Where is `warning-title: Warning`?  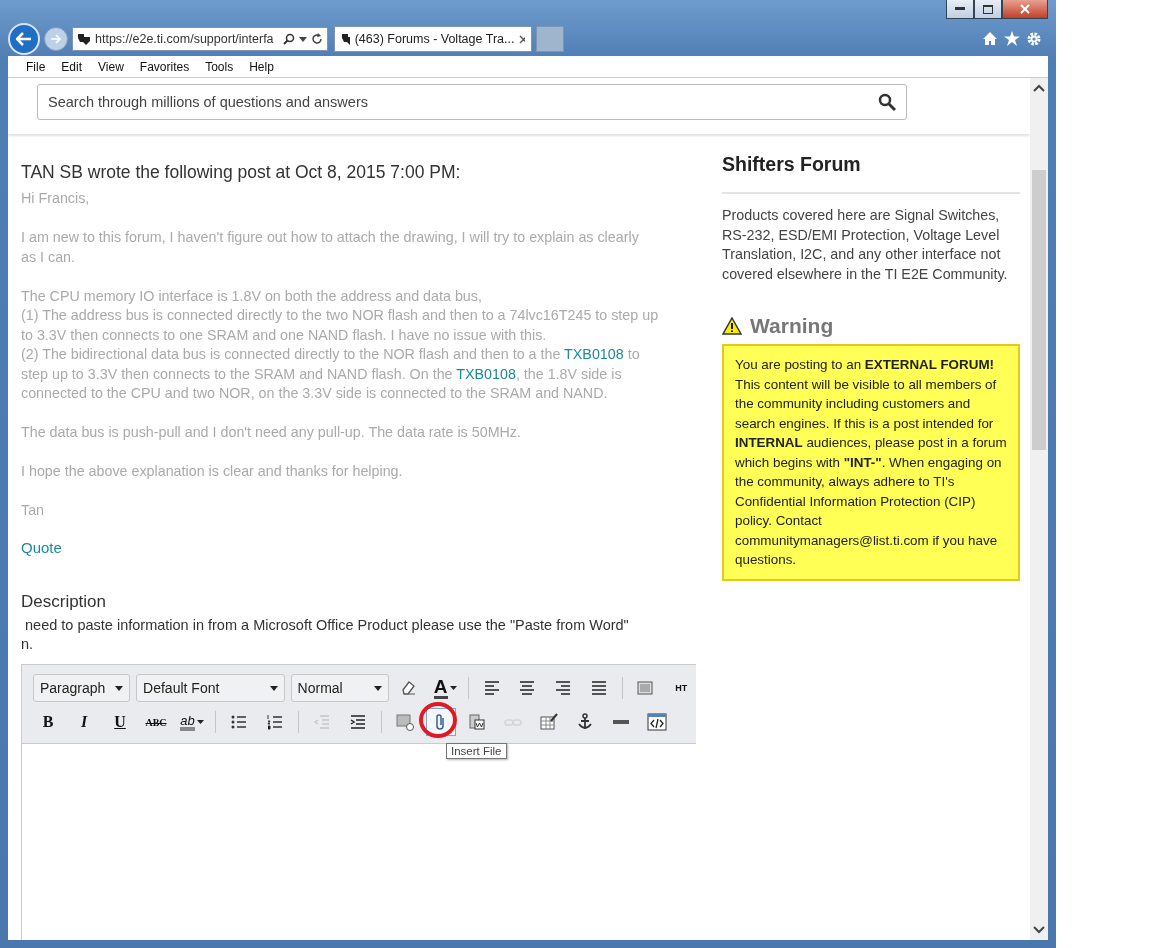
warning-title: Warning is located at coordinates (792, 326).